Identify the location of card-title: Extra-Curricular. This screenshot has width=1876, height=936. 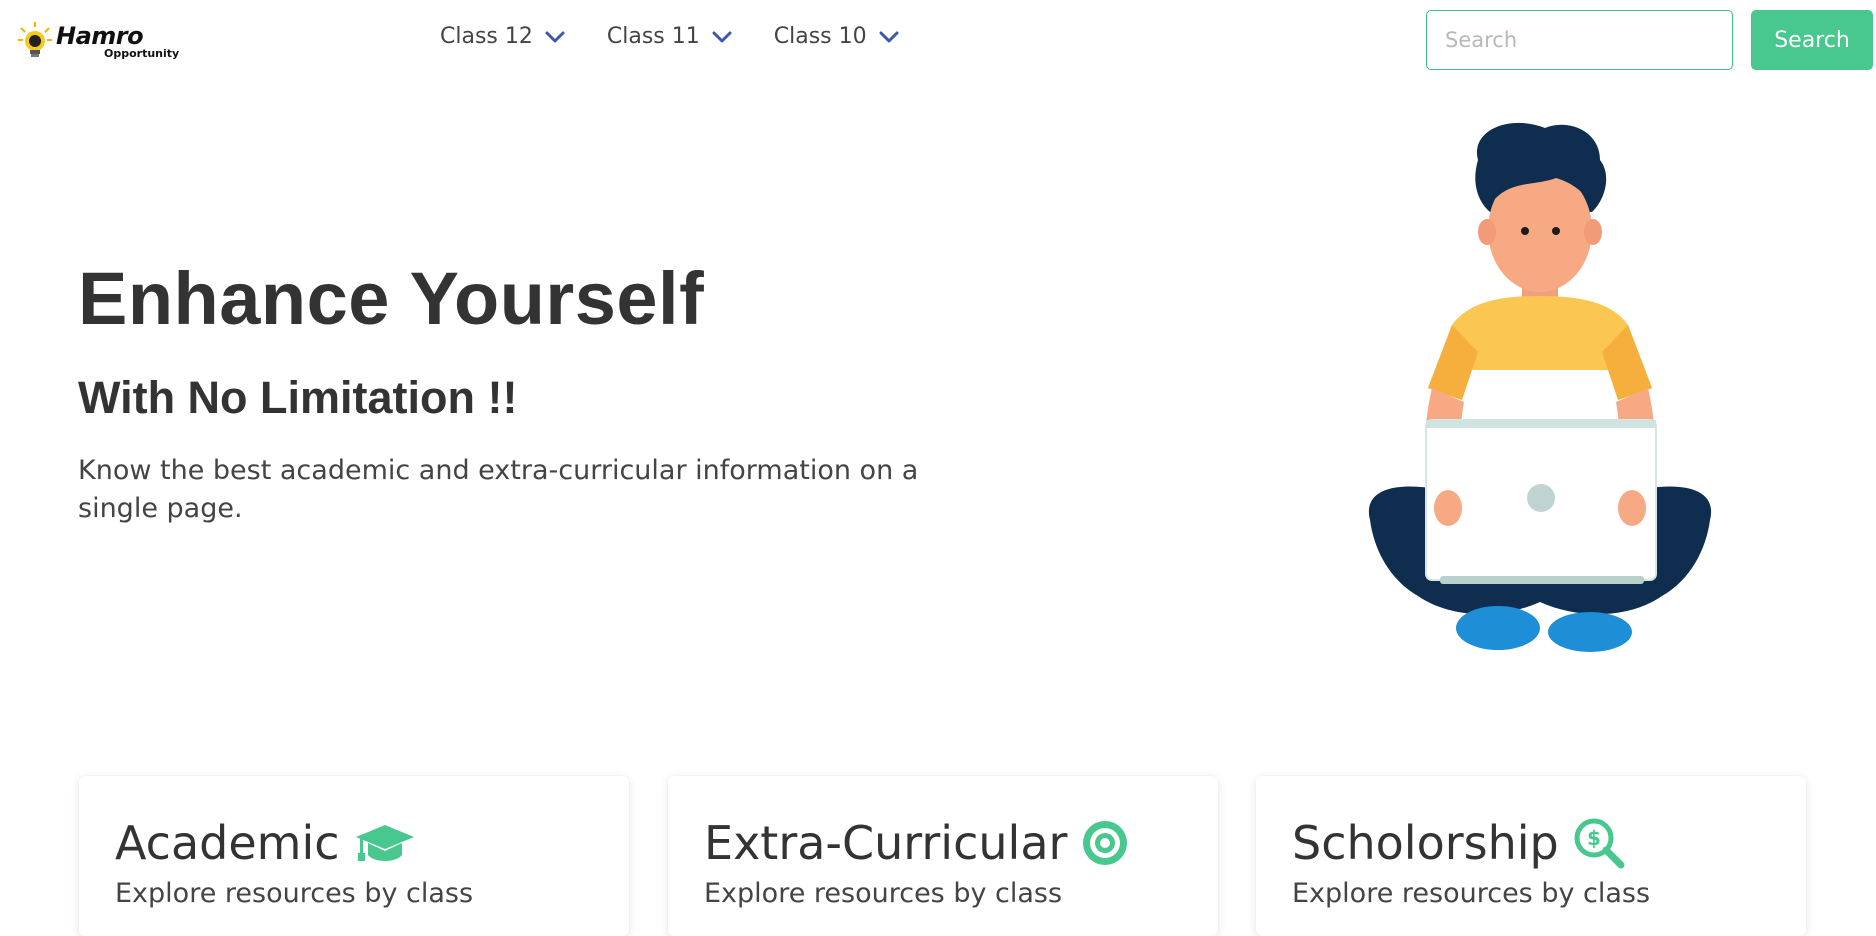
(886, 843).